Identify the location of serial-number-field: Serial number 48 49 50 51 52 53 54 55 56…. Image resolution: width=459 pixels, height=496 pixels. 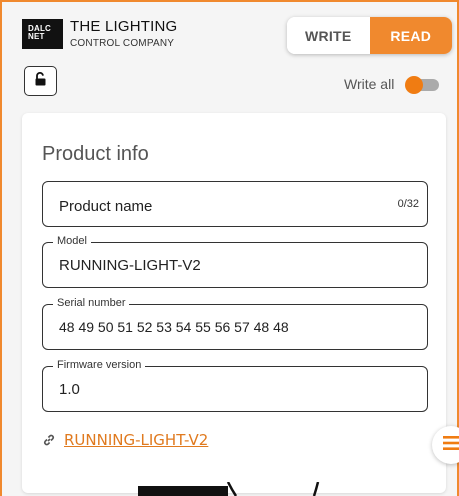
(235, 323).